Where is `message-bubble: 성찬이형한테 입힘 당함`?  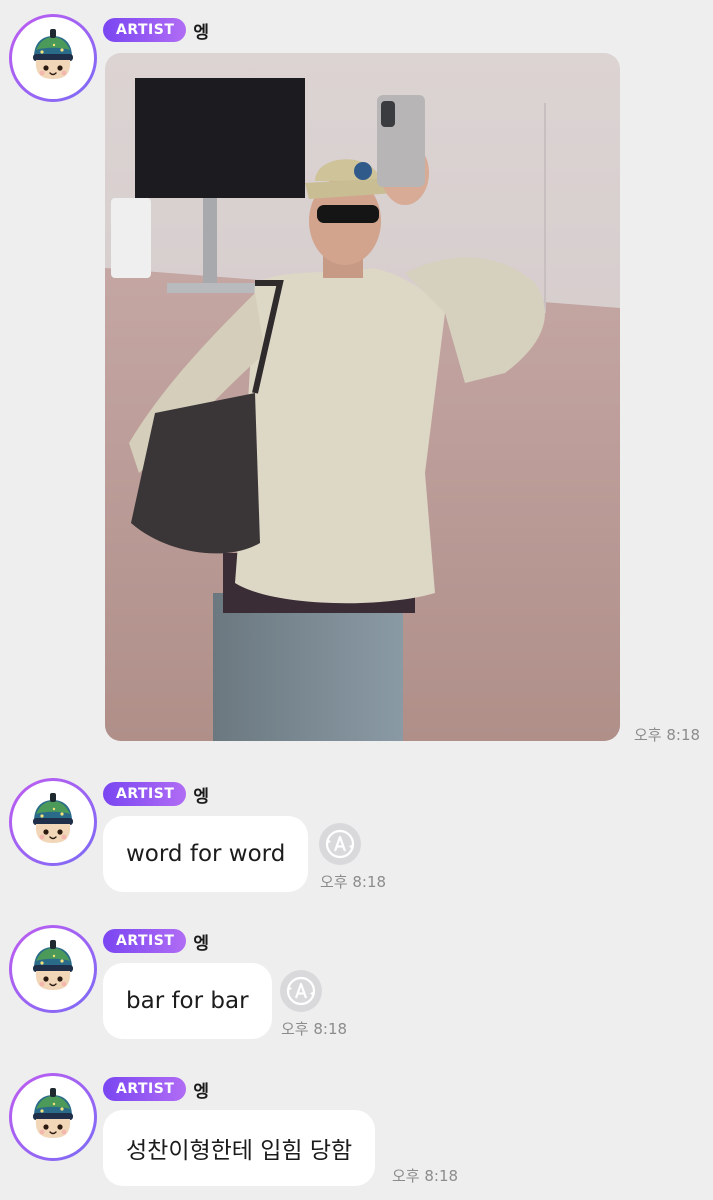
message-bubble: 성찬이형한테 입힘 당함 is located at coordinates (239, 1148).